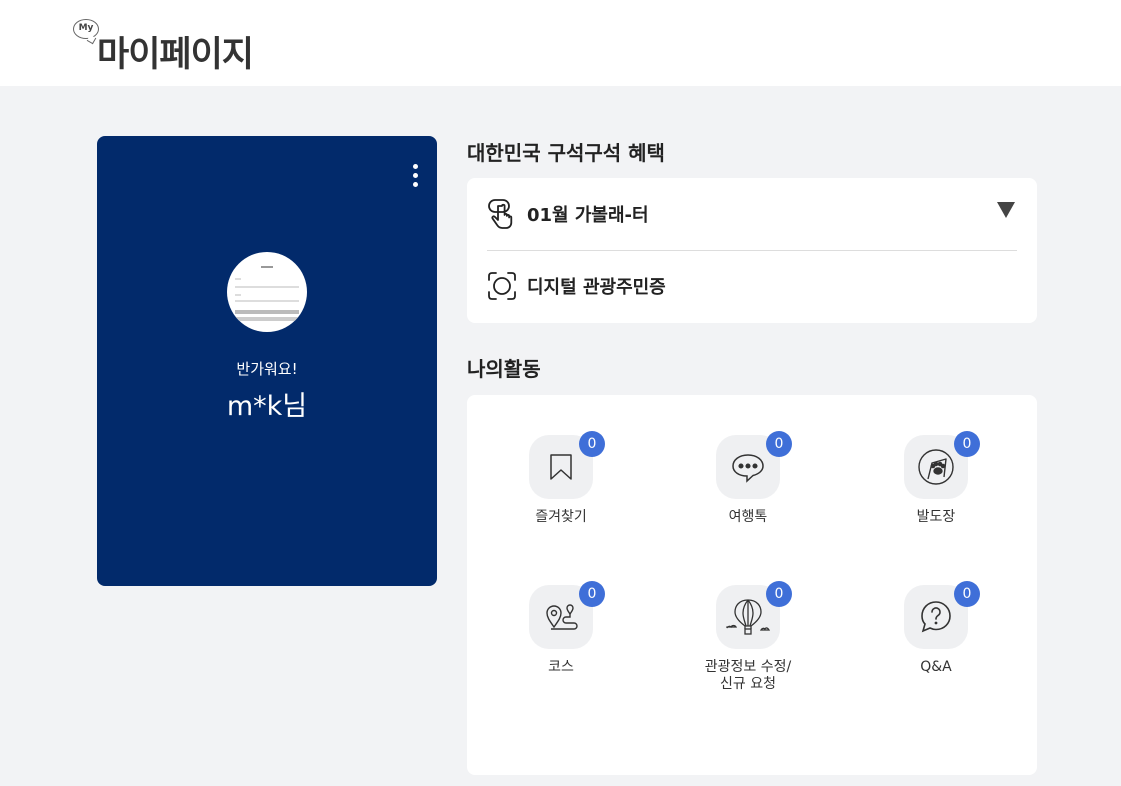  What do you see at coordinates (267, 292) in the screenshot?
I see `avatar` at bounding box center [267, 292].